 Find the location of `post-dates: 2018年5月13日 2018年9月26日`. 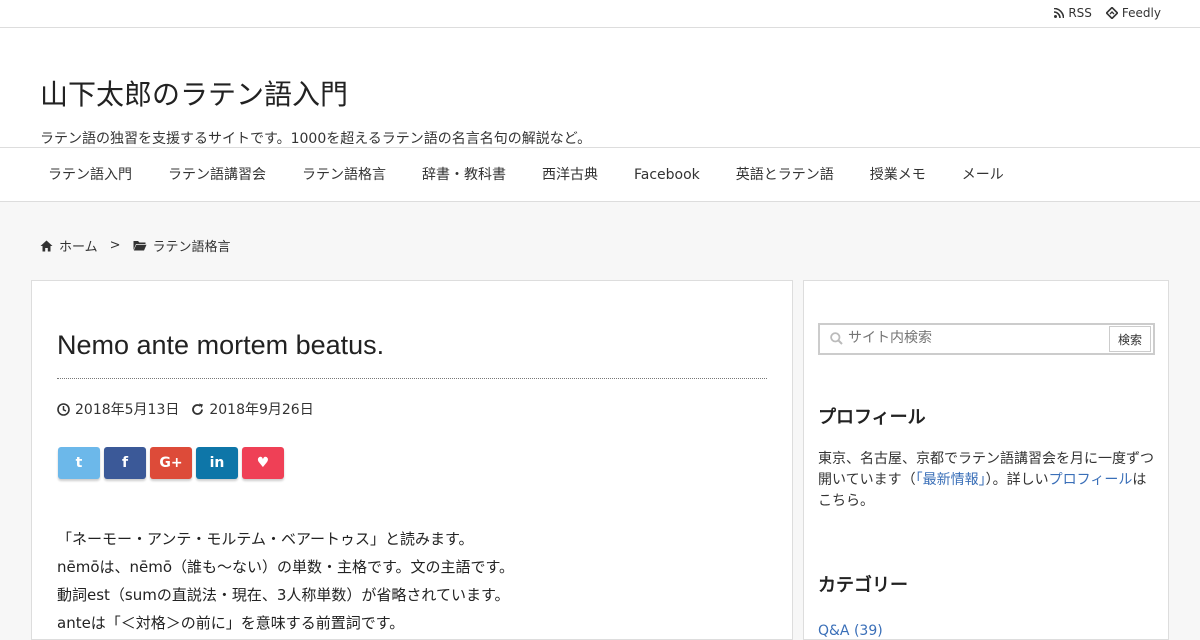

post-dates: 2018年5月13日 2018年9月26日 is located at coordinates (185, 409).